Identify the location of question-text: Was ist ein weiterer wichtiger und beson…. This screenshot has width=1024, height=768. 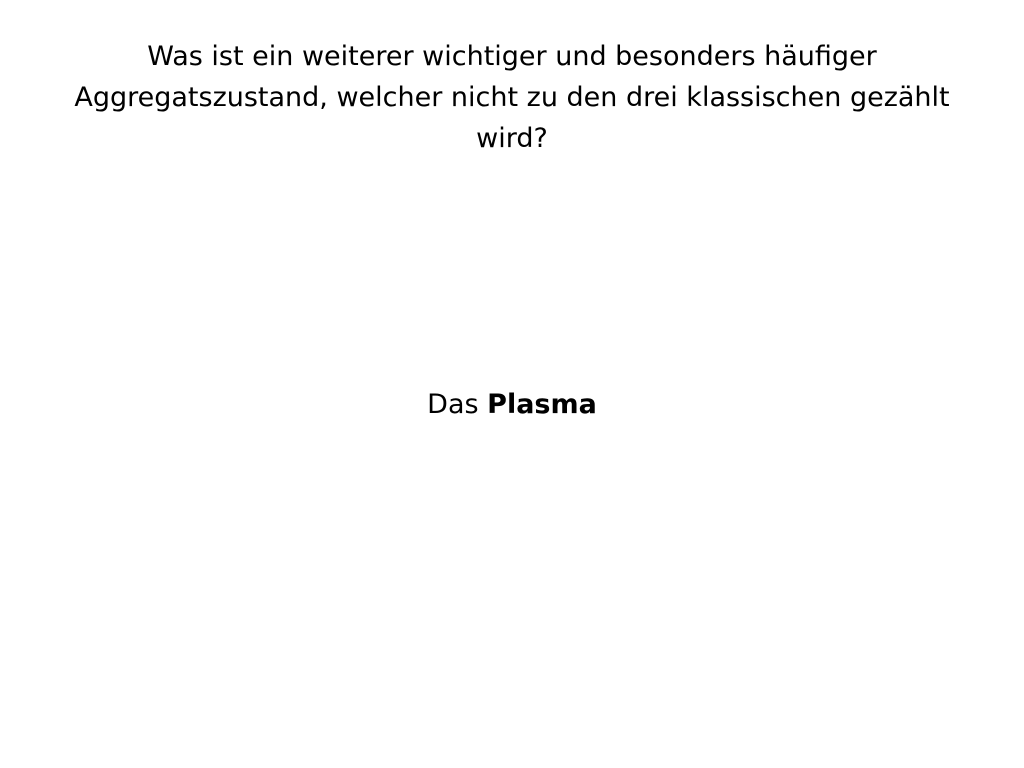
(512, 97).